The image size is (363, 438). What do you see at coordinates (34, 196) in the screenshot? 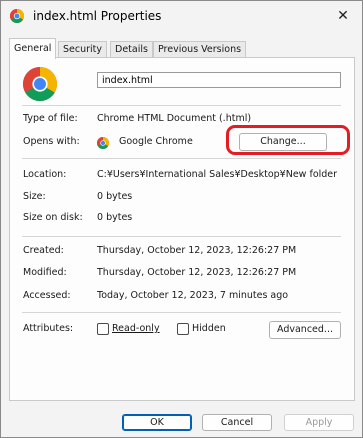
I see `size-label: Size:` at bounding box center [34, 196].